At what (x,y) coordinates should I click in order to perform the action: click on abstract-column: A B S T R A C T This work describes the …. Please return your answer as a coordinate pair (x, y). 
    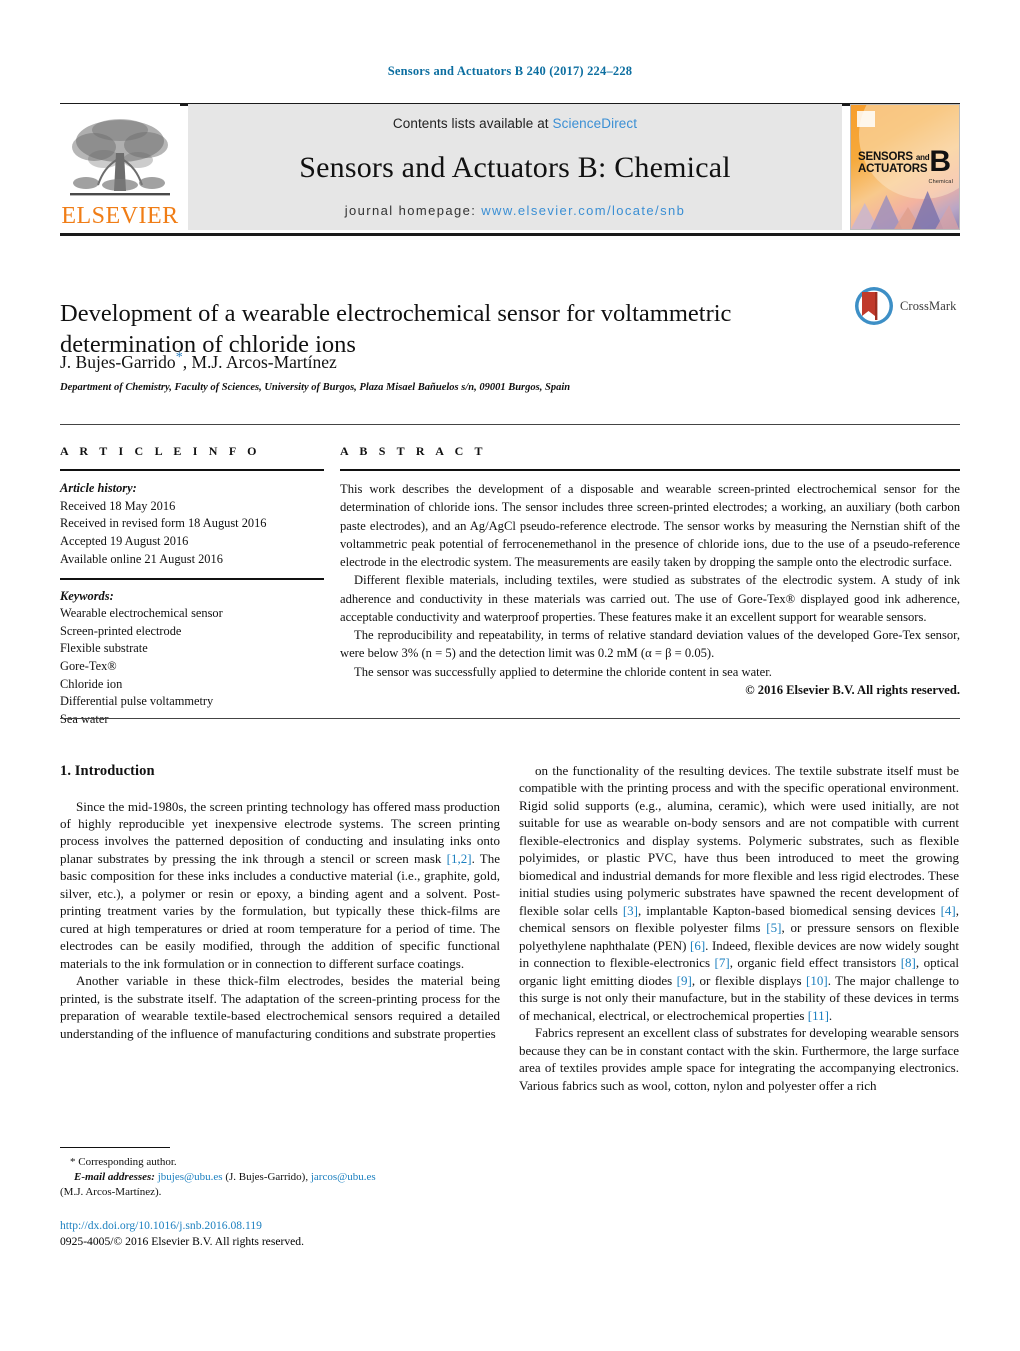
    Looking at the image, I should click on (650, 571).